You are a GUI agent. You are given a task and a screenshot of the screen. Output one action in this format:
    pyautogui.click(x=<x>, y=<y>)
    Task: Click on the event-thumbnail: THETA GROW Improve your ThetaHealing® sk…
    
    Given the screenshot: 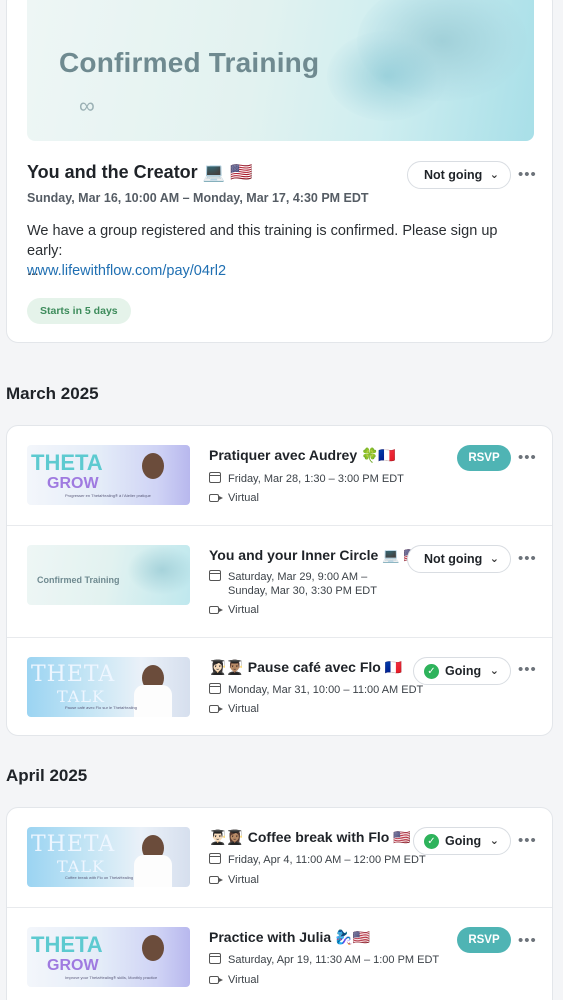 What is the action you would take?
    pyautogui.click(x=108, y=957)
    